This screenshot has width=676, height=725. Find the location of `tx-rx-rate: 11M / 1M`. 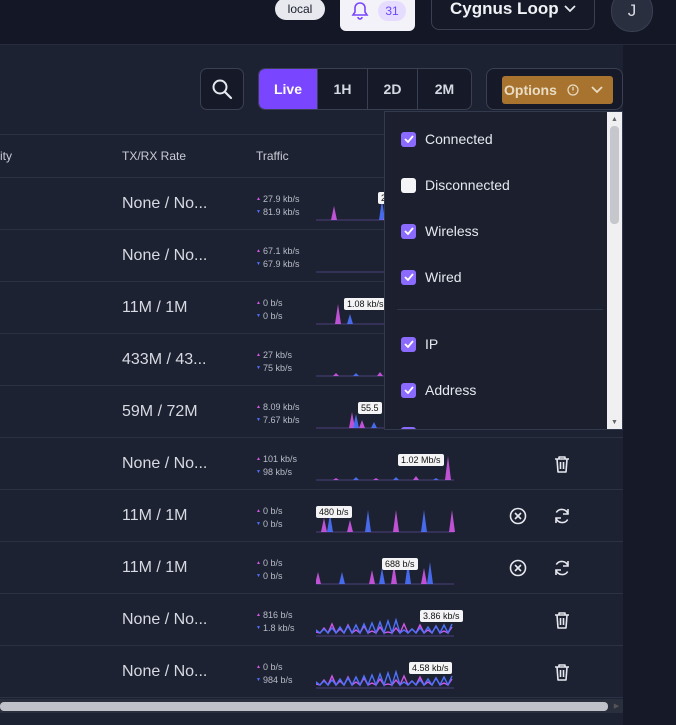

tx-rx-rate: 11M / 1M is located at coordinates (155, 515).